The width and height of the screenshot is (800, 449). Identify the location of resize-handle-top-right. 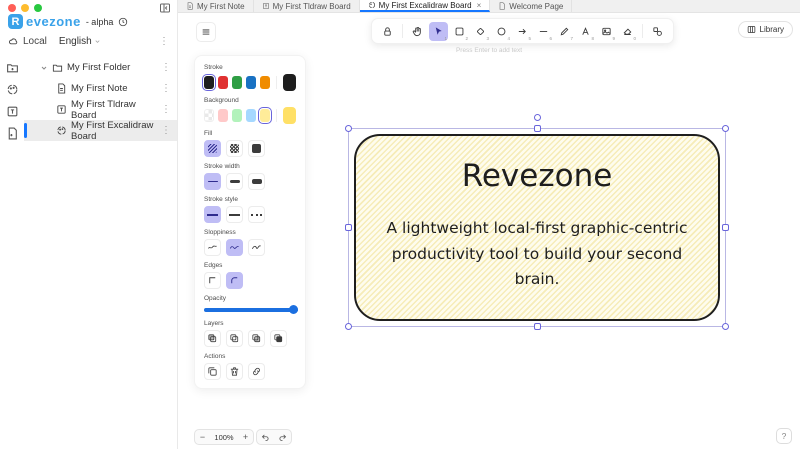
(725, 128).